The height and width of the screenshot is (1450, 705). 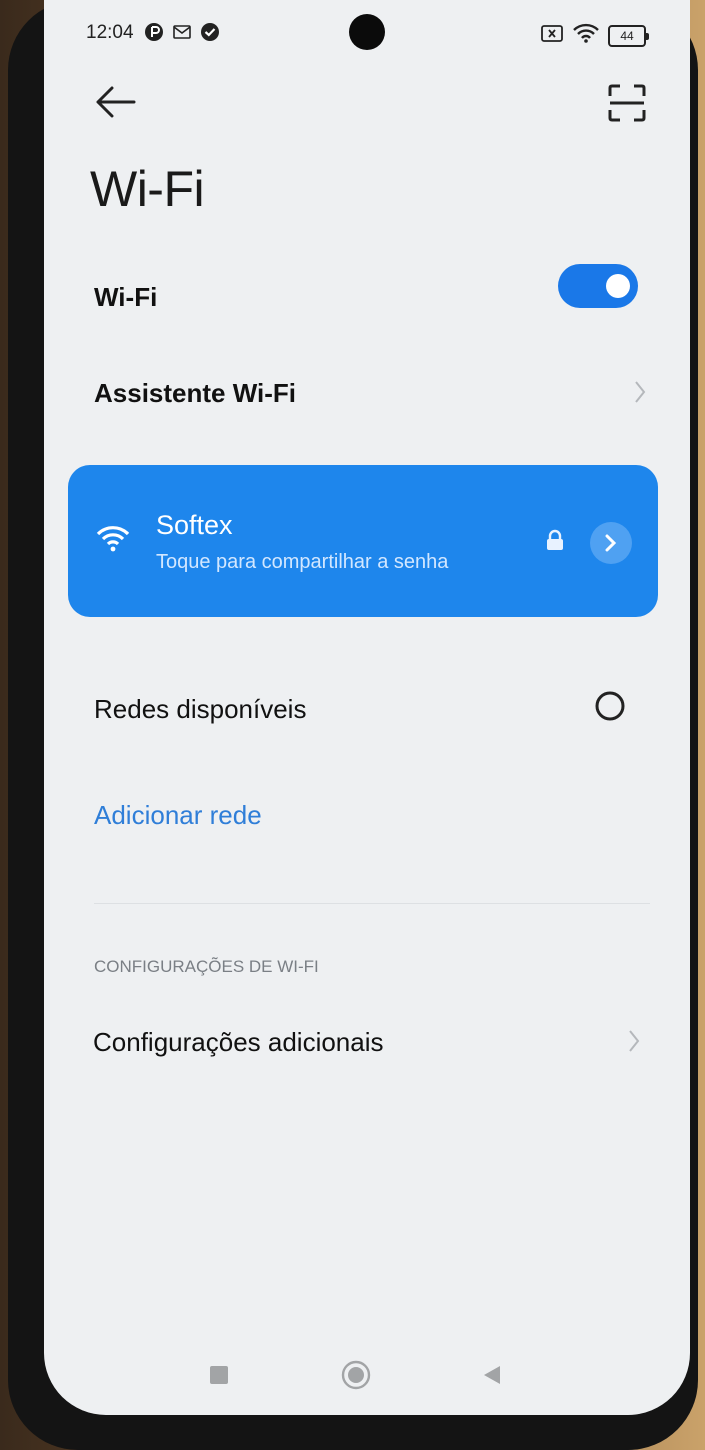 I want to click on notification-icons, so click(x=182, y=32).